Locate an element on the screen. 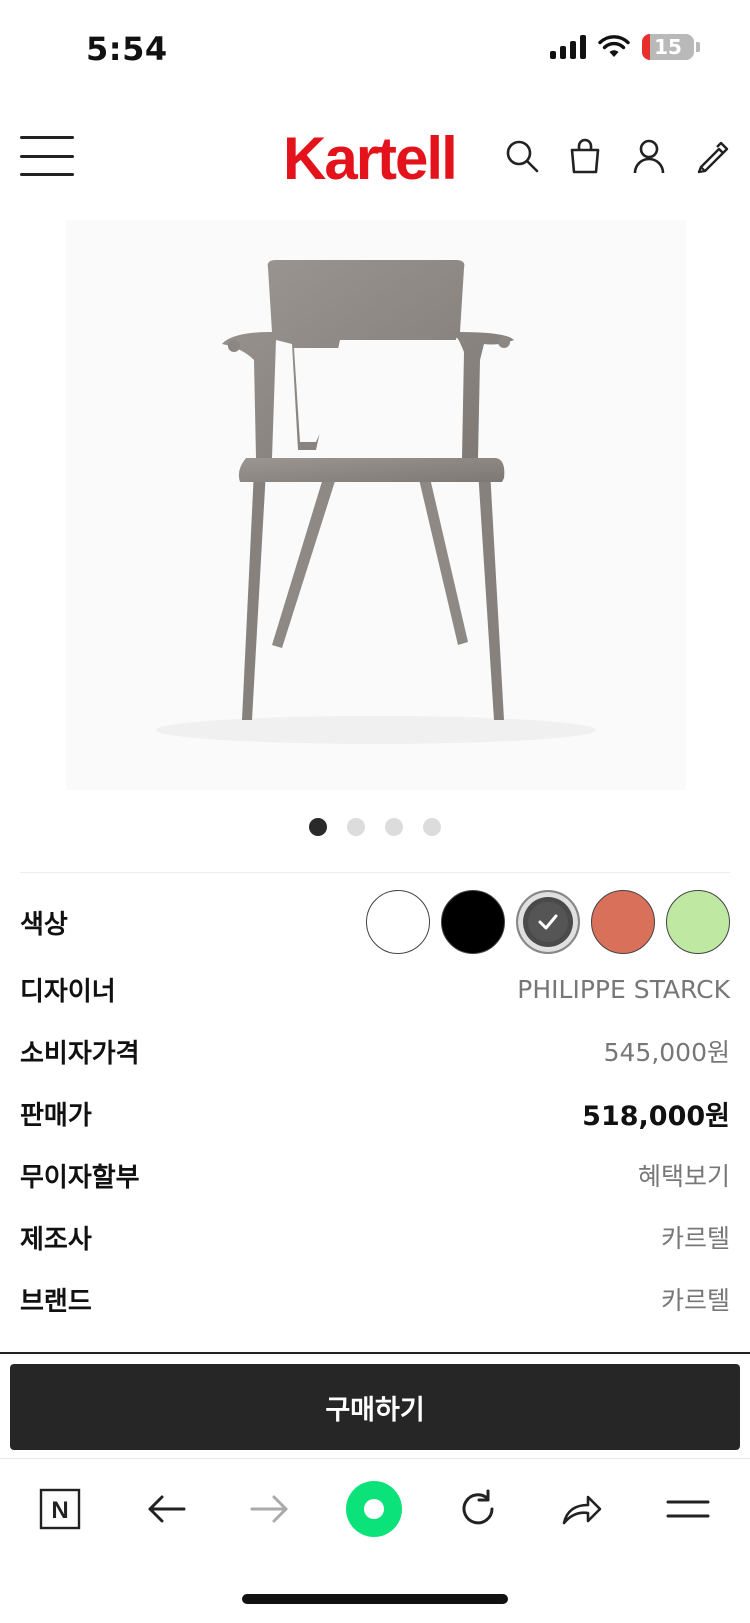 The width and height of the screenshot is (750, 1623). sale-price-row: 판매가 518,000원 is located at coordinates (375, 1113).